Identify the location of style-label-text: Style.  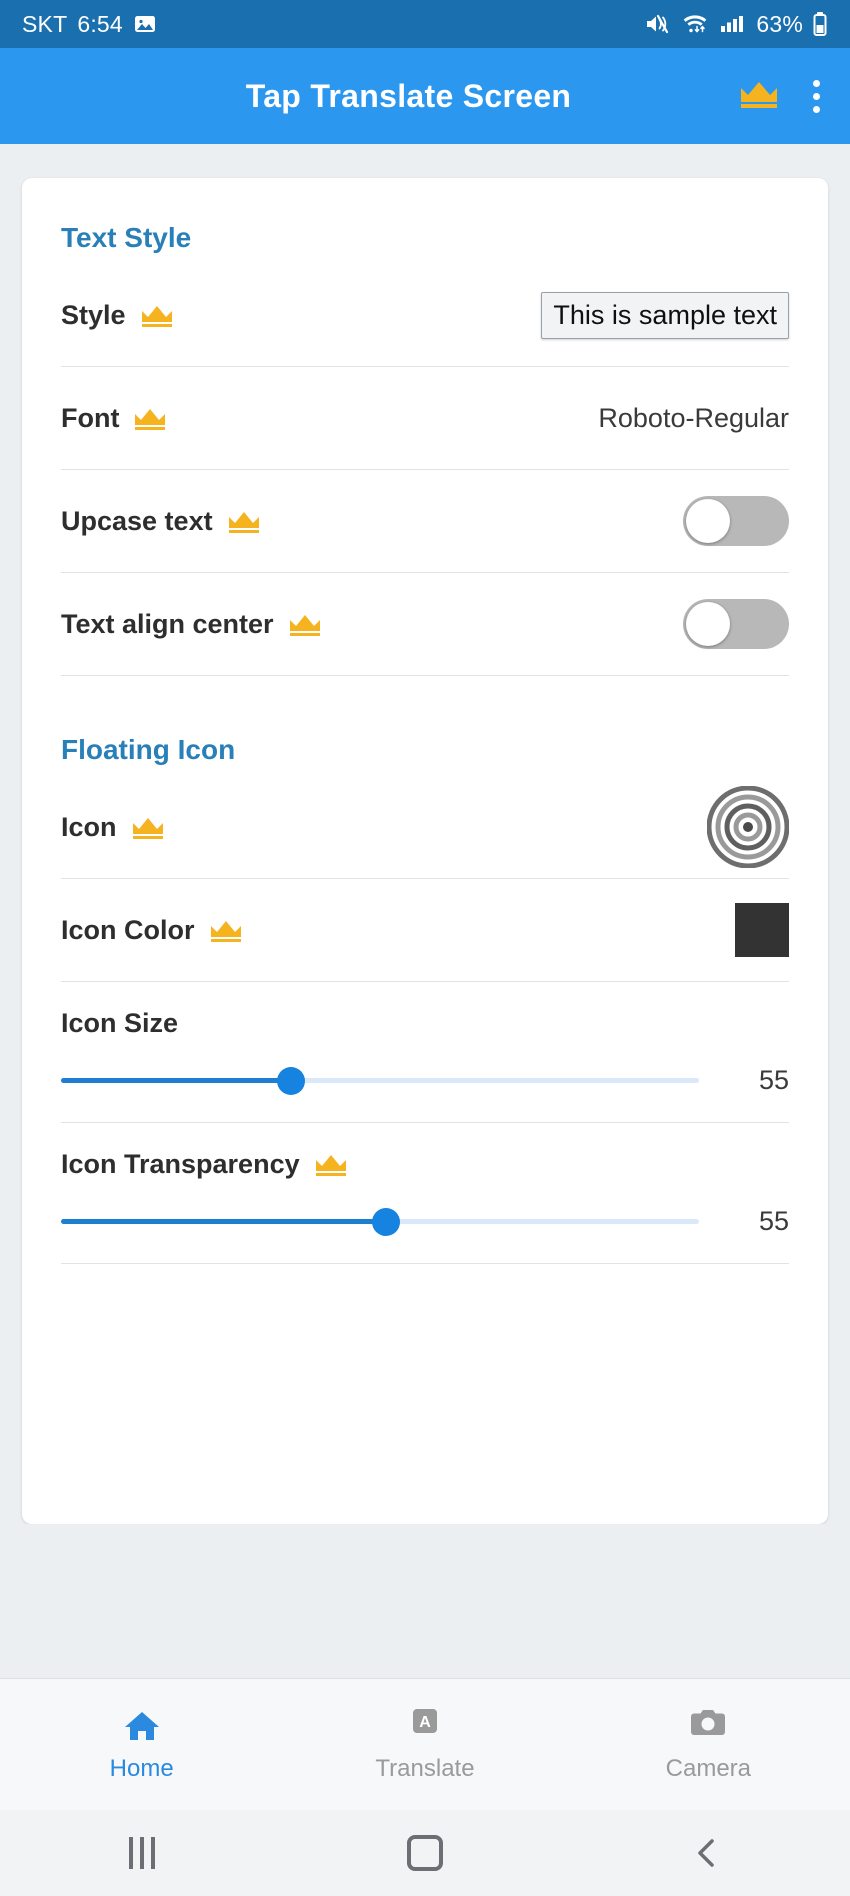
(93, 314).